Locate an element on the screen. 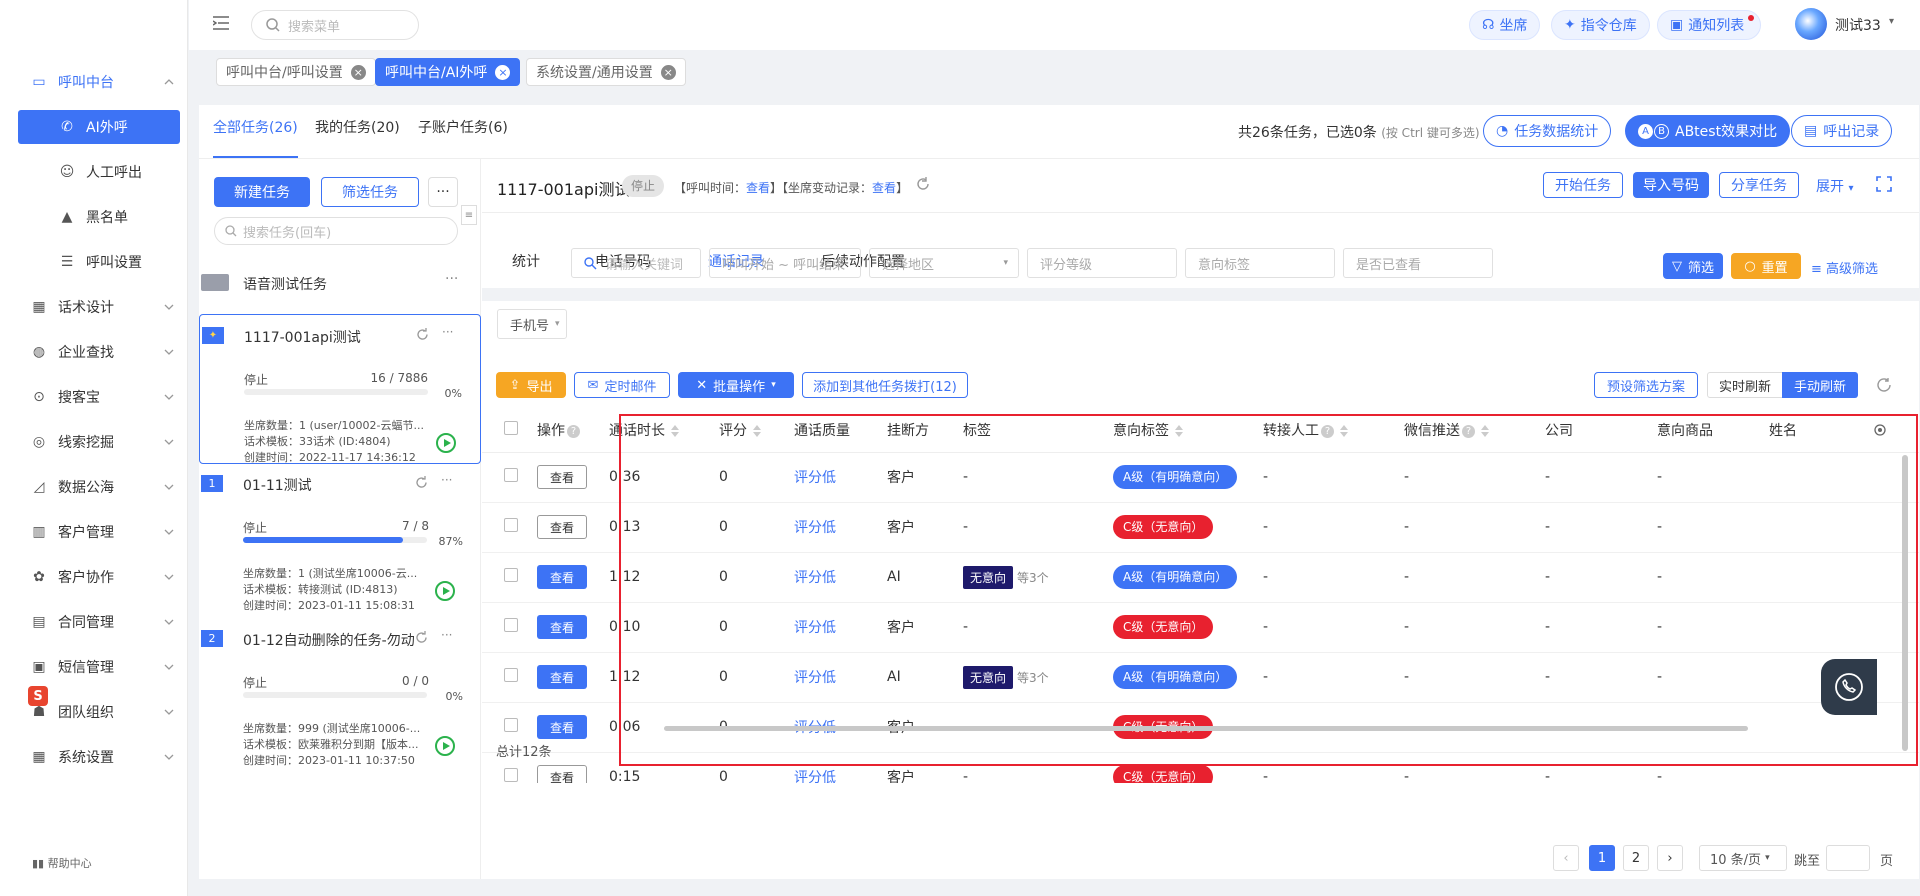 The width and height of the screenshot is (1920, 896). batch-operations-button: ✕ 批量操作 ▾ is located at coordinates (736, 385).